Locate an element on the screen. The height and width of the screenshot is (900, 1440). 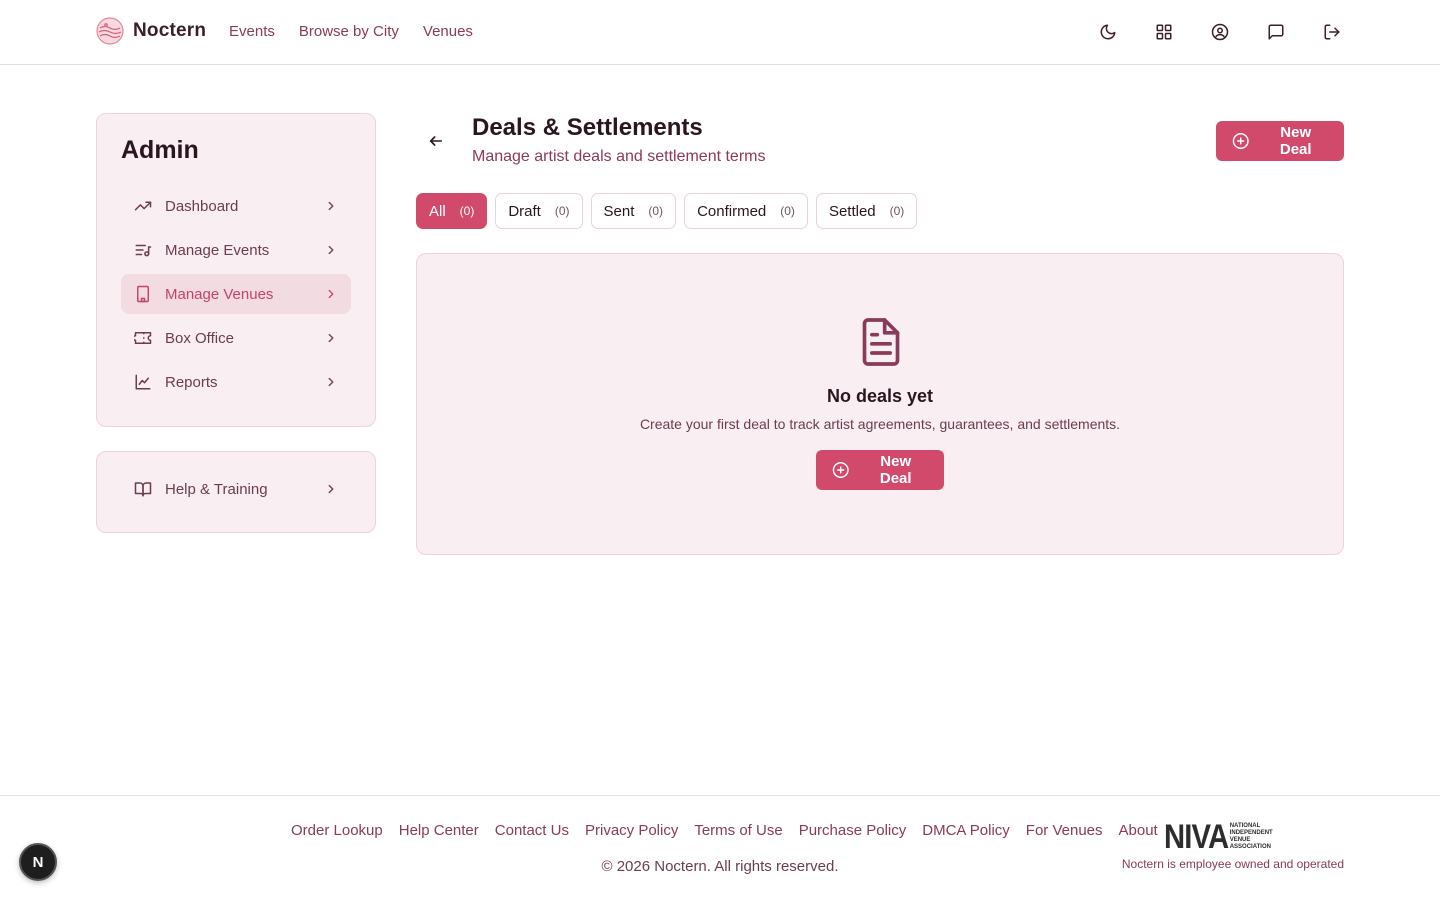
empty-new-deal-button: New Deal is located at coordinates (880, 470).